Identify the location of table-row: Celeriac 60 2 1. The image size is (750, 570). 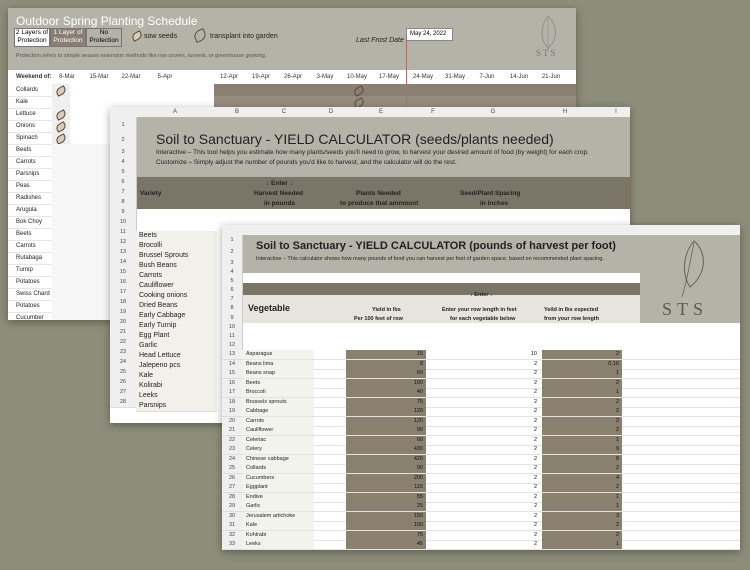
(491, 440).